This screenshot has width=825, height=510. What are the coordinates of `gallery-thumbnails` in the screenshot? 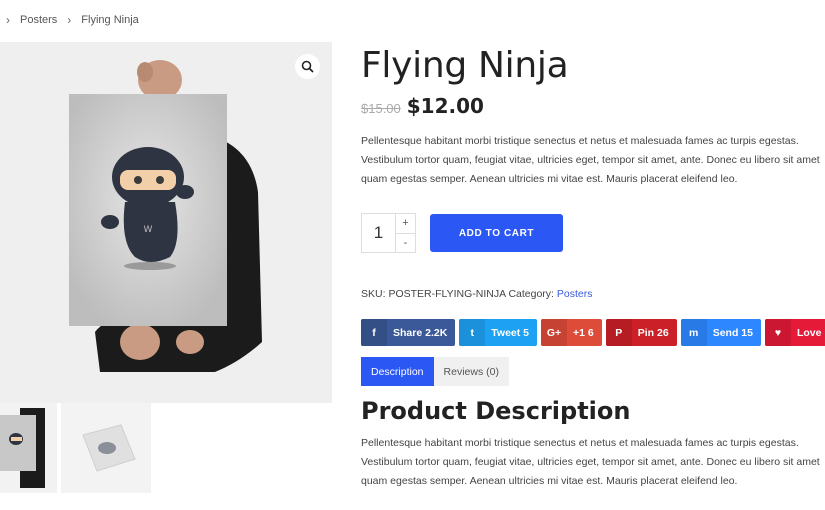 It's located at (75, 448).